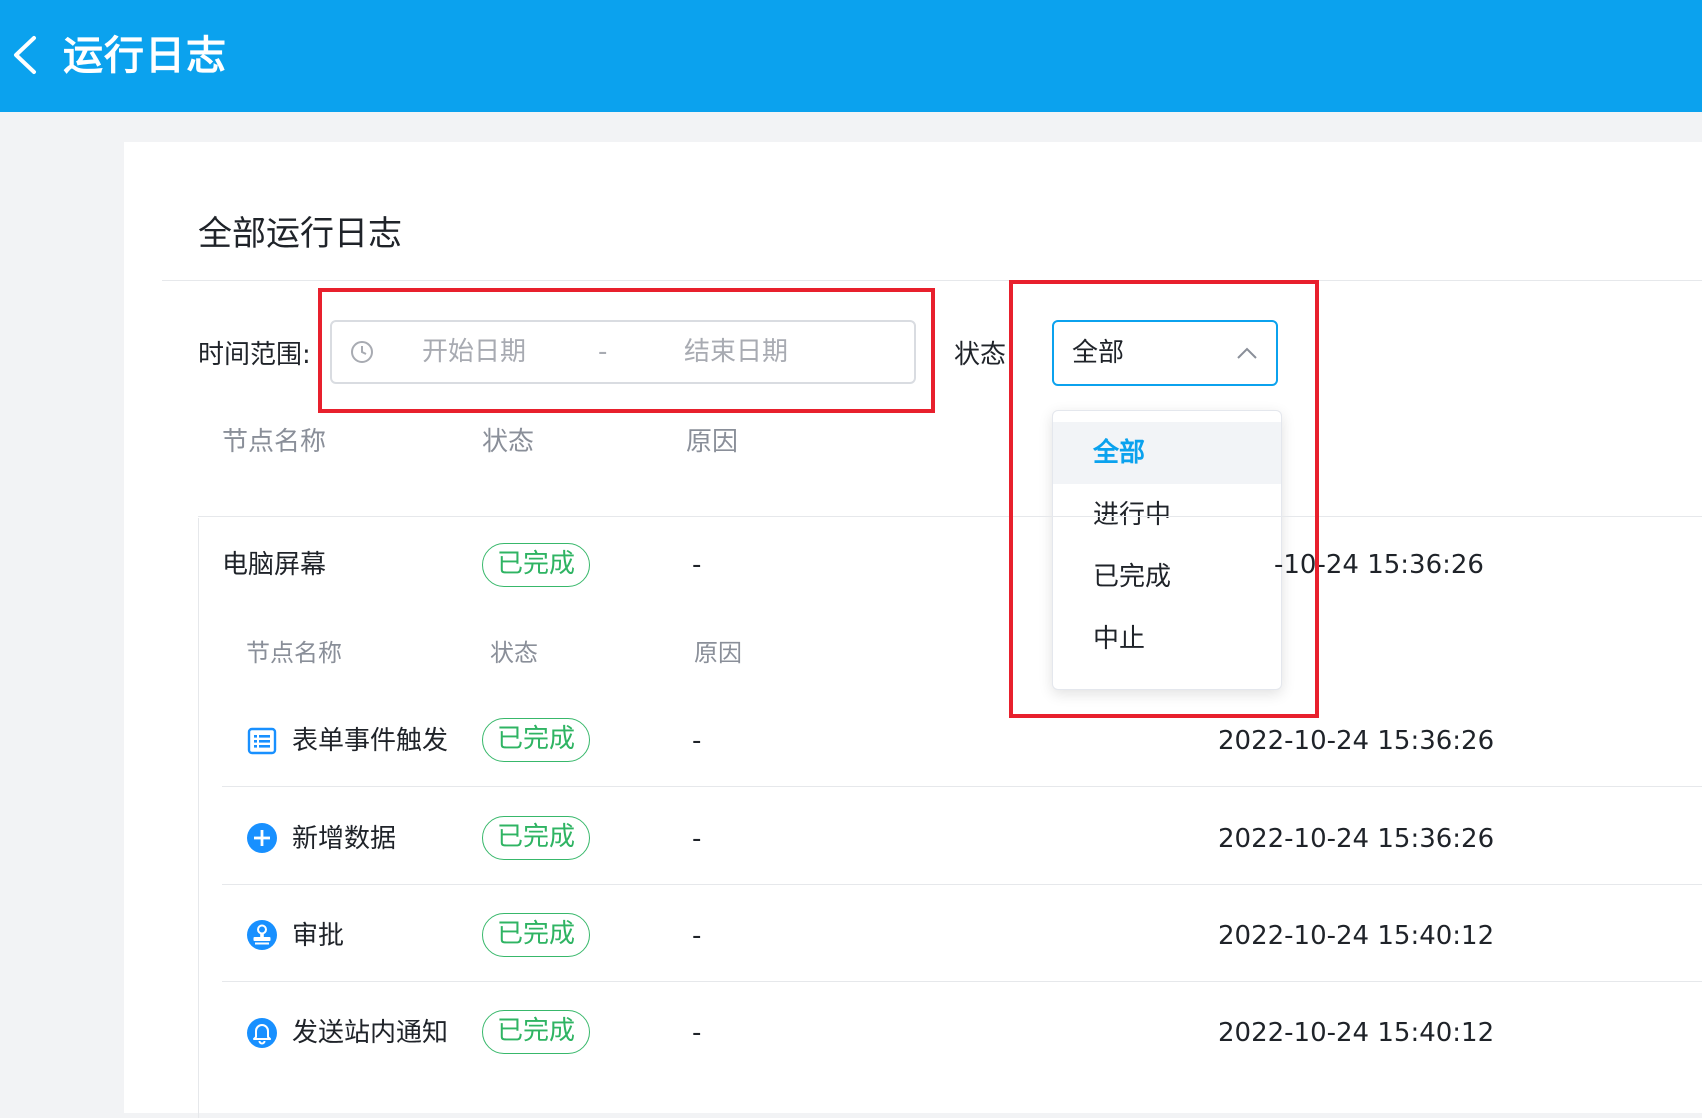  Describe the element at coordinates (1379, 565) in the screenshot. I see `parent-time: -10-24 15:36:26` at that location.